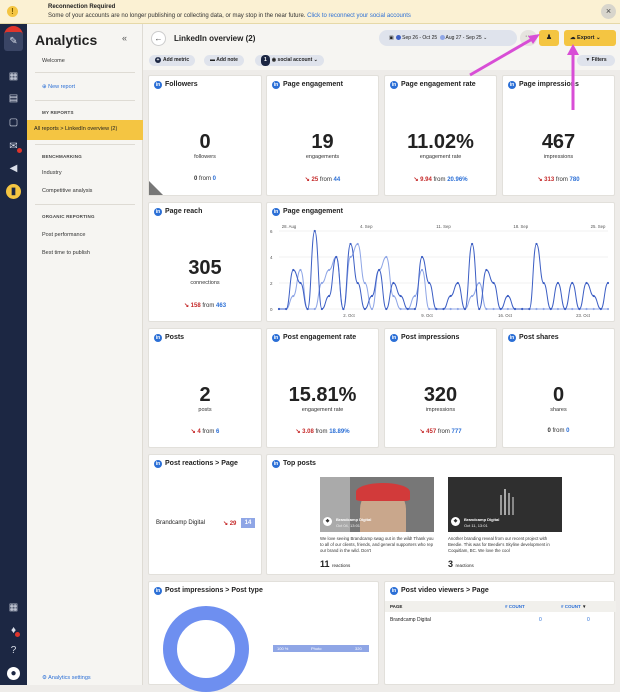 The image size is (620, 692). I want to click on share-button: ♟, so click(549, 38).